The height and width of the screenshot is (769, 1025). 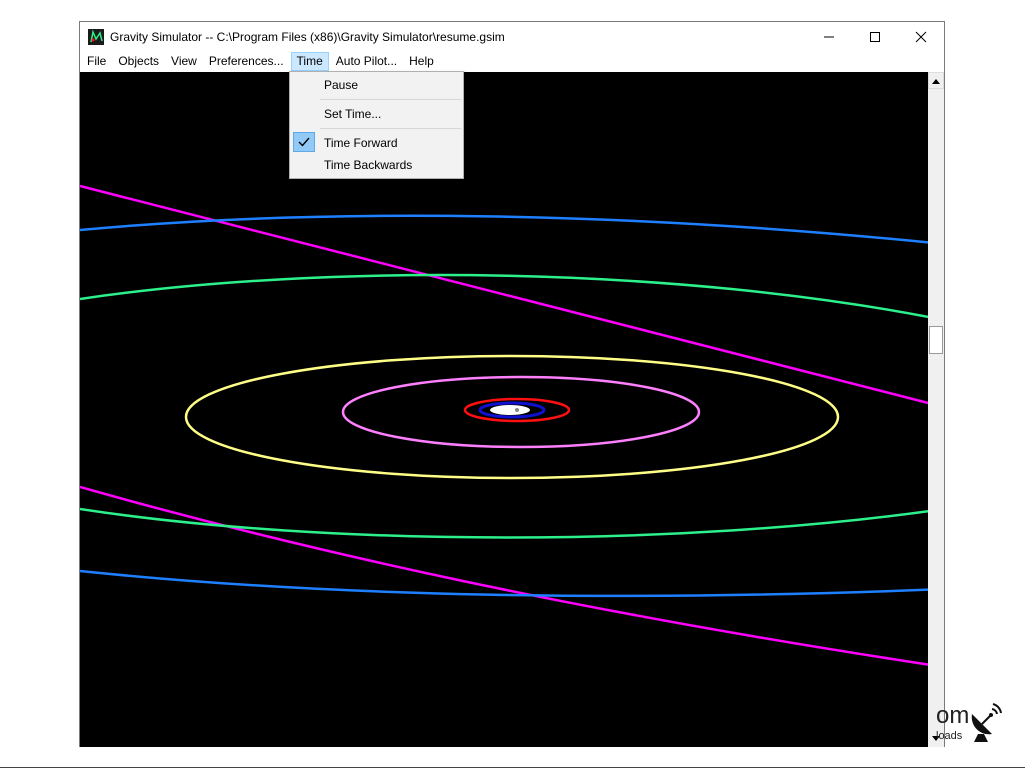 What do you see at coordinates (504, 296) in the screenshot?
I see `orbit-green-upper` at bounding box center [504, 296].